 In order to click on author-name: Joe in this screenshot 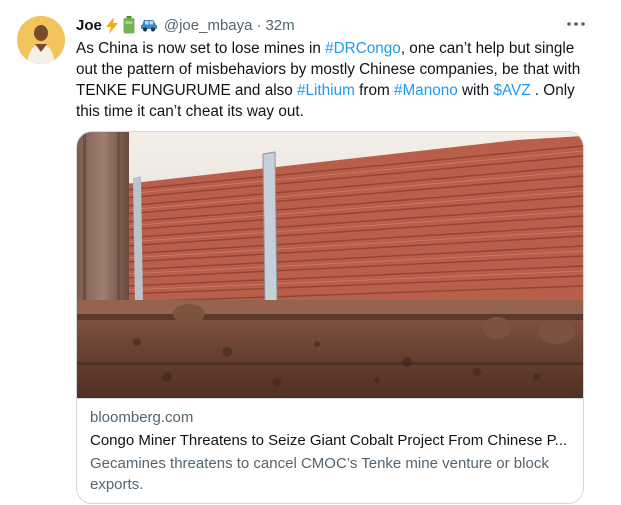, I will do `click(89, 25)`.